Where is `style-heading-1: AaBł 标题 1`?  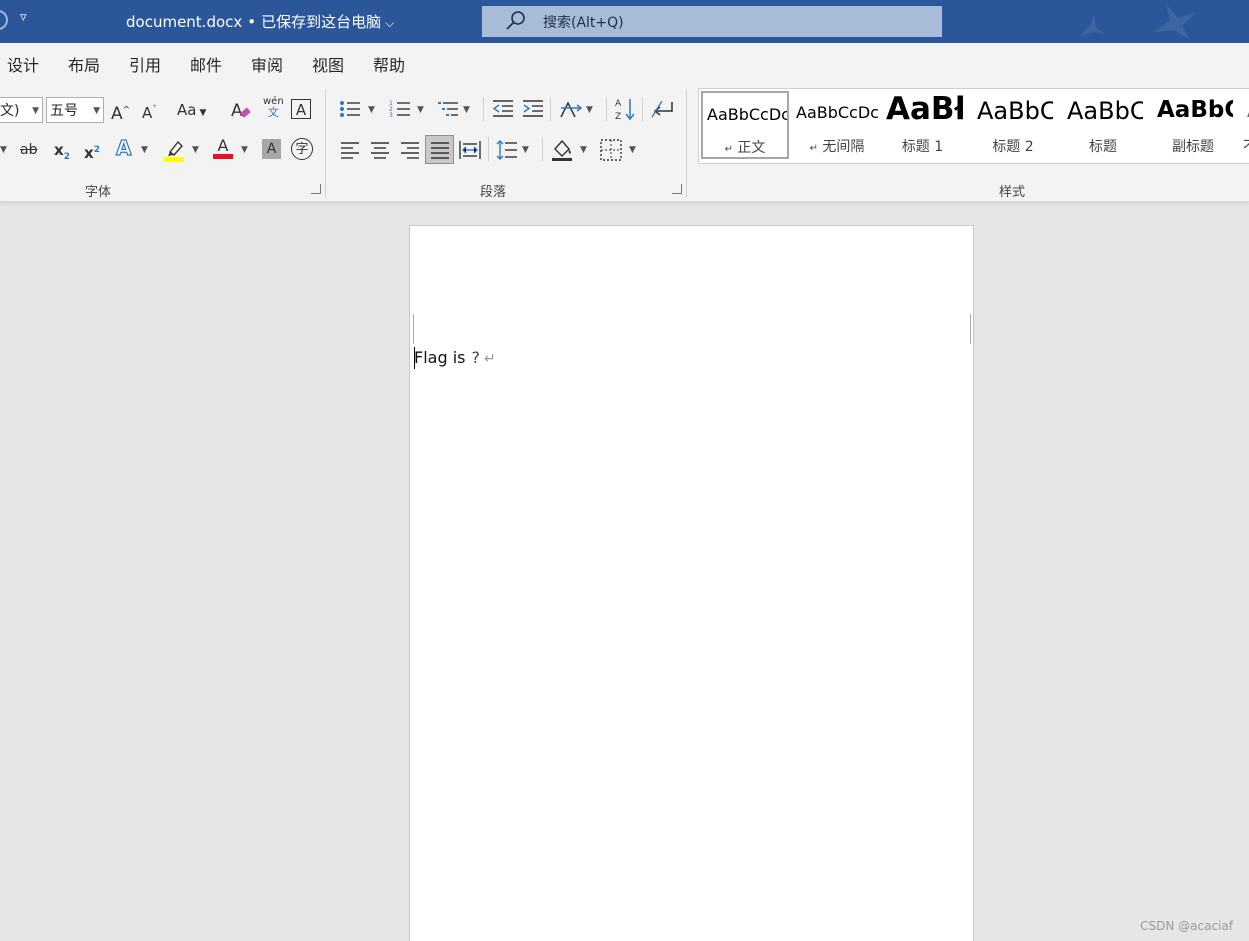
style-heading-1: AaBł 标题 1 is located at coordinates (922, 126).